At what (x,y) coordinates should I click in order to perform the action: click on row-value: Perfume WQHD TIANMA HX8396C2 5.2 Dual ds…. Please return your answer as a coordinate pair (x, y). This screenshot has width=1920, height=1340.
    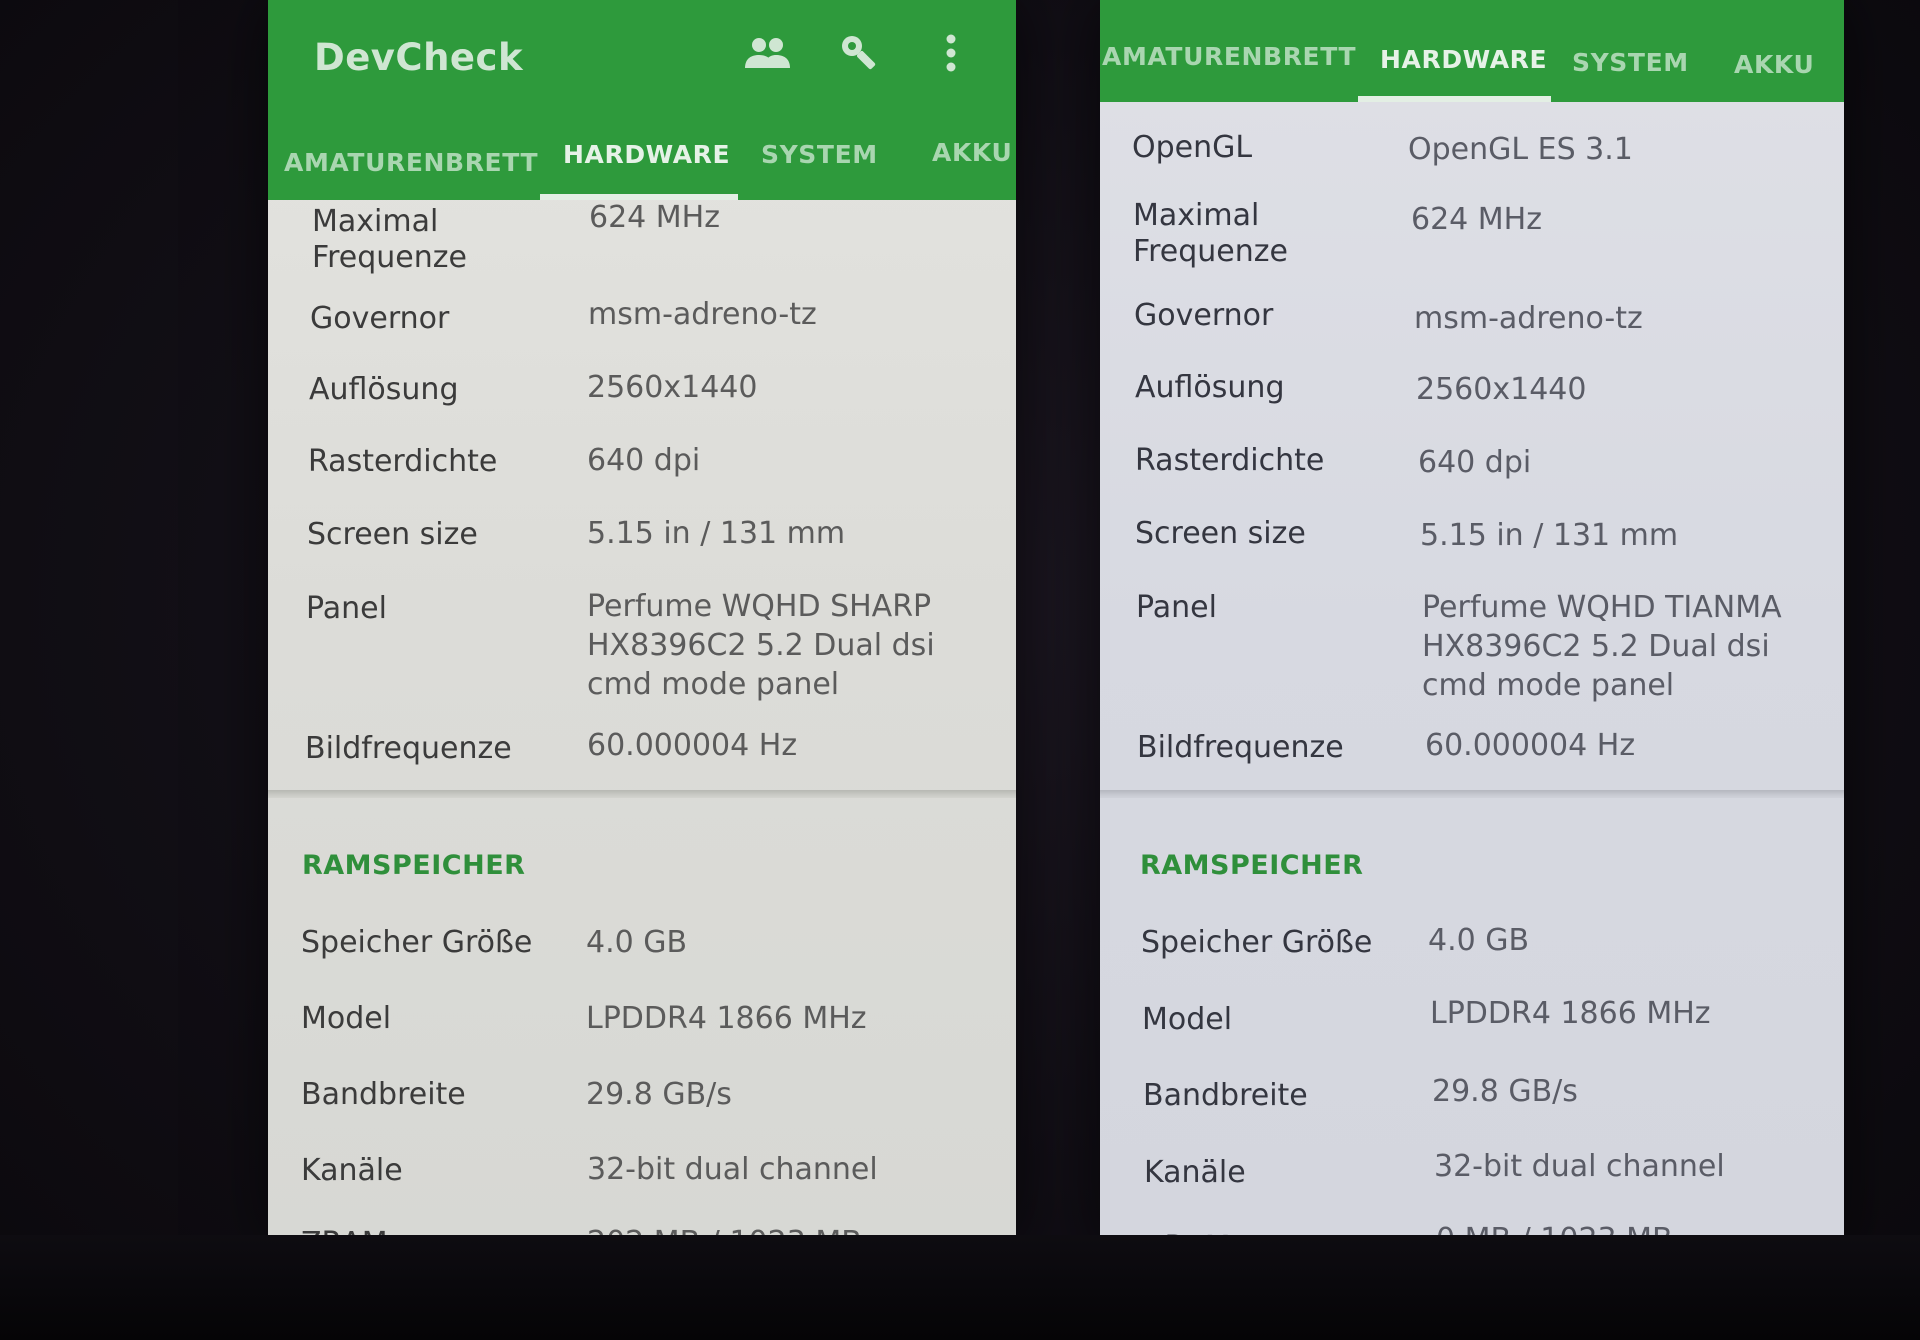
    Looking at the image, I should click on (1602, 646).